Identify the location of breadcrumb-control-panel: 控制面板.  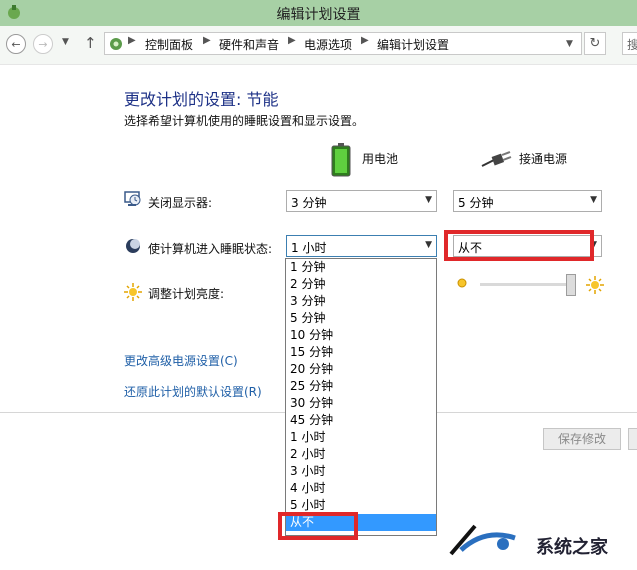
(169, 44).